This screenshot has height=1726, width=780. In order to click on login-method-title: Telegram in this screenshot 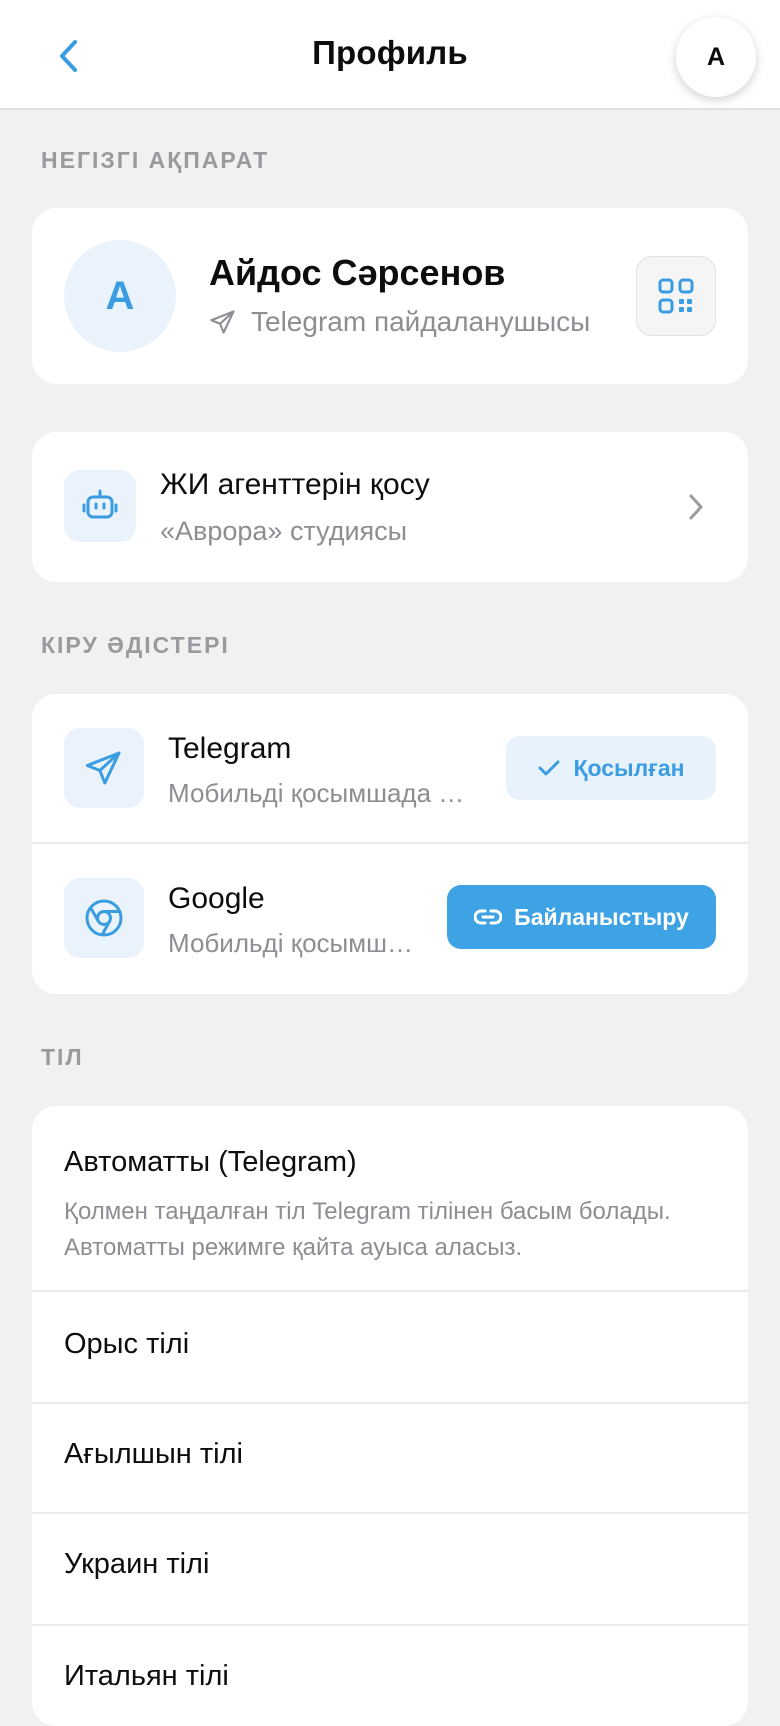, I will do `click(230, 748)`.